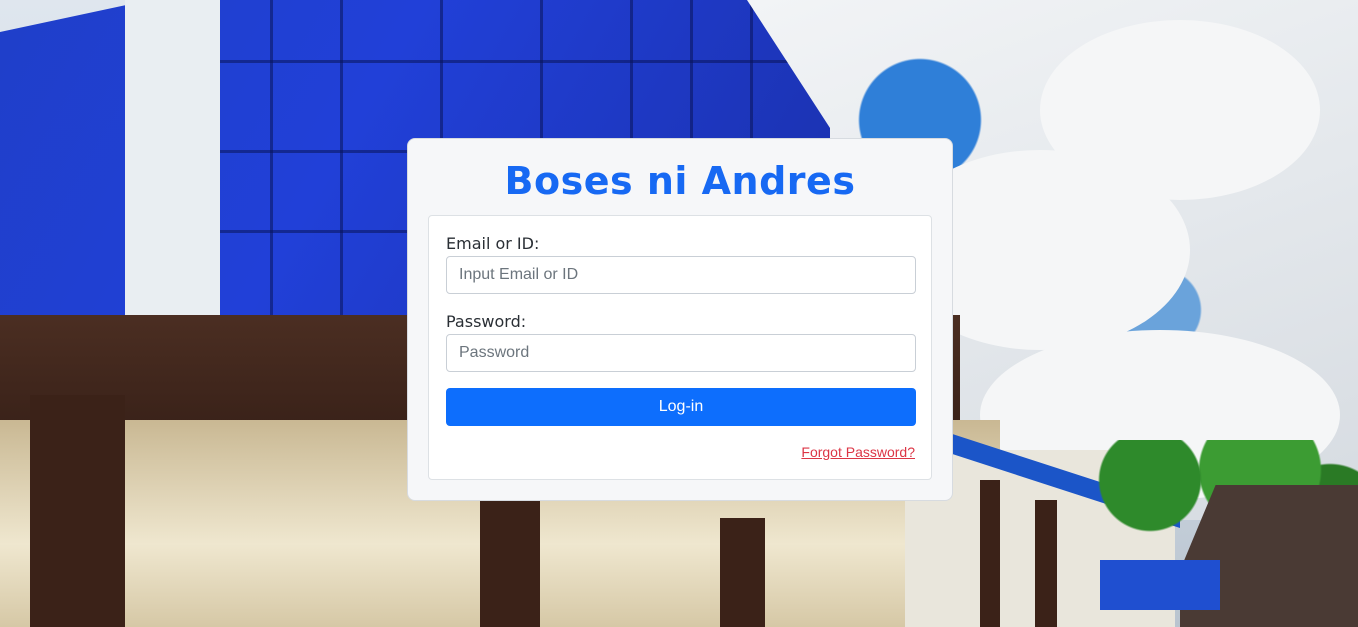  I want to click on blue-tarp, so click(1160, 585).